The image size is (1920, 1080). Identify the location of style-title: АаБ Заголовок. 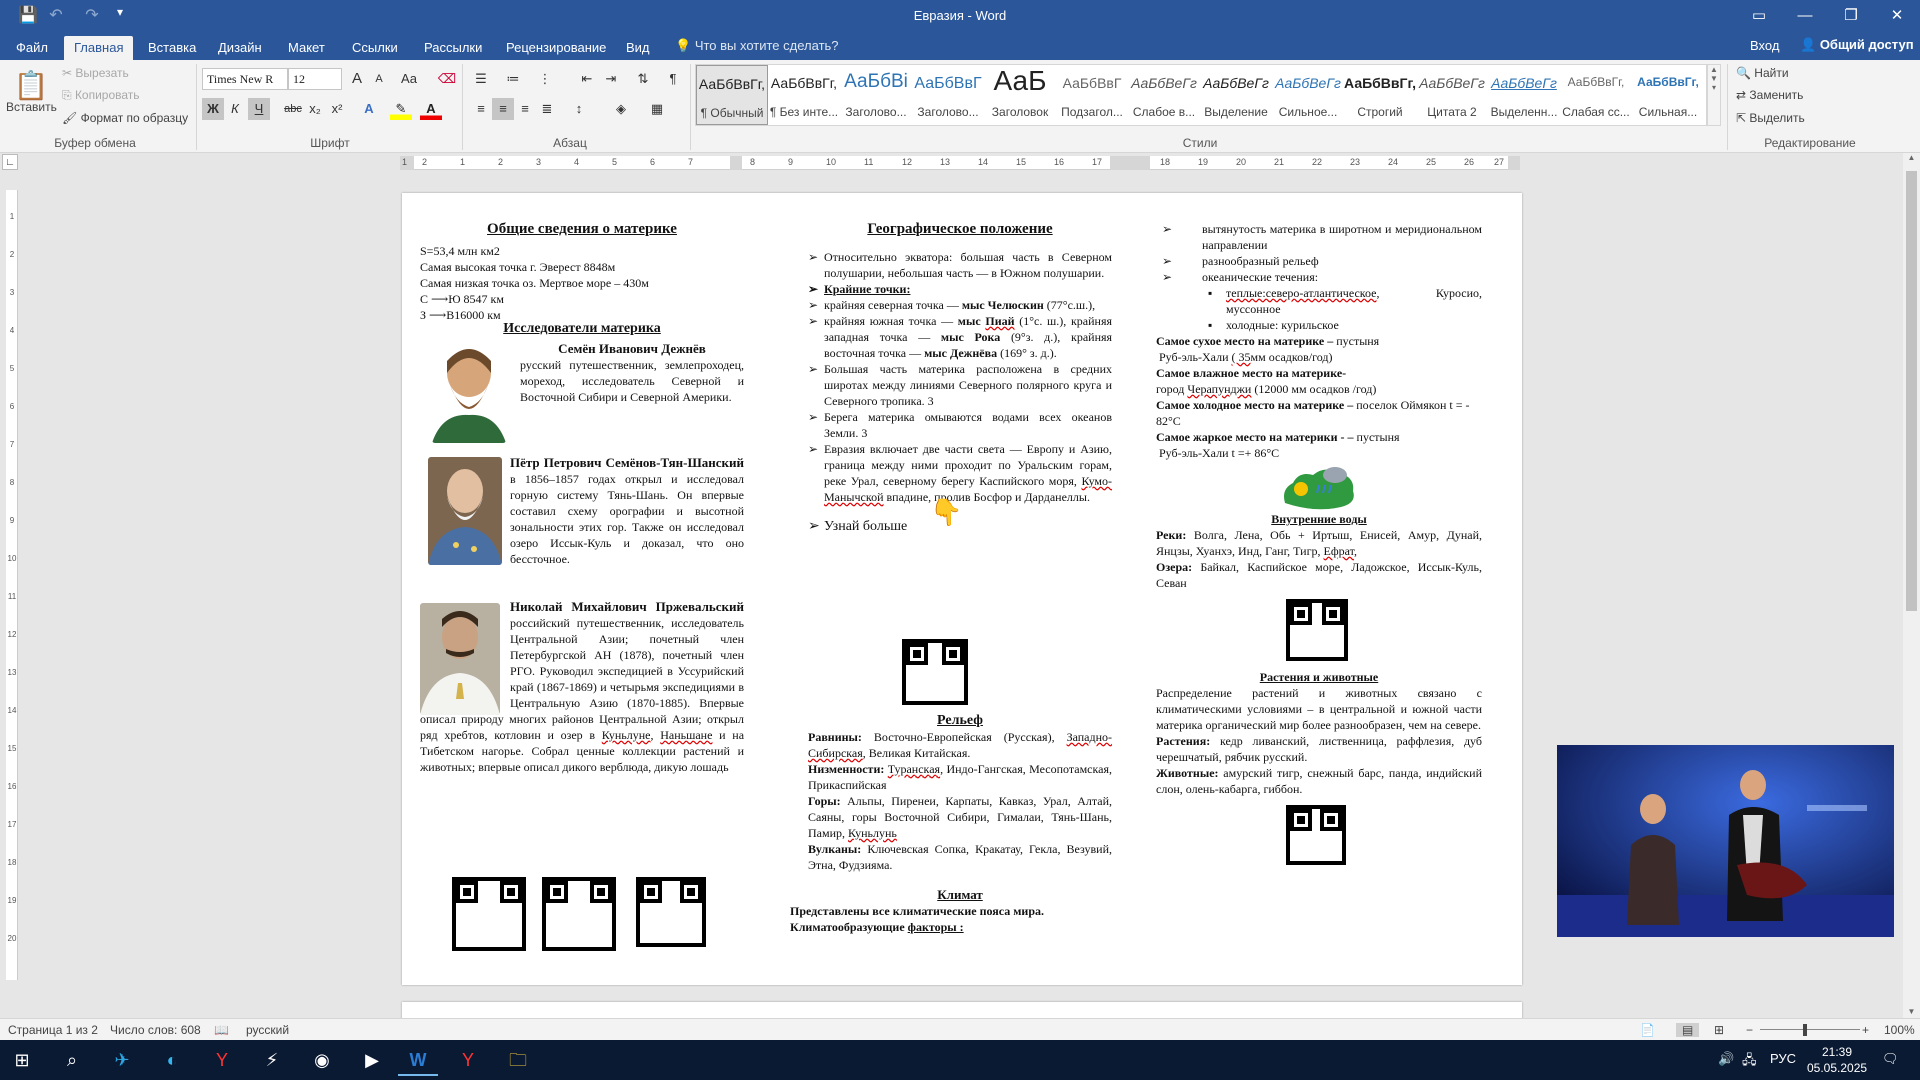
(1020, 95).